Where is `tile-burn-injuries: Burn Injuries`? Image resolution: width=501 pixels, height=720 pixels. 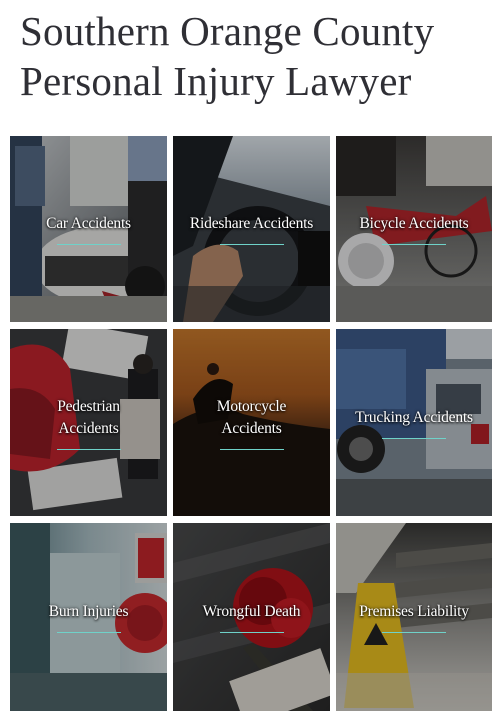 tile-burn-injuries: Burn Injuries is located at coordinates (88, 617).